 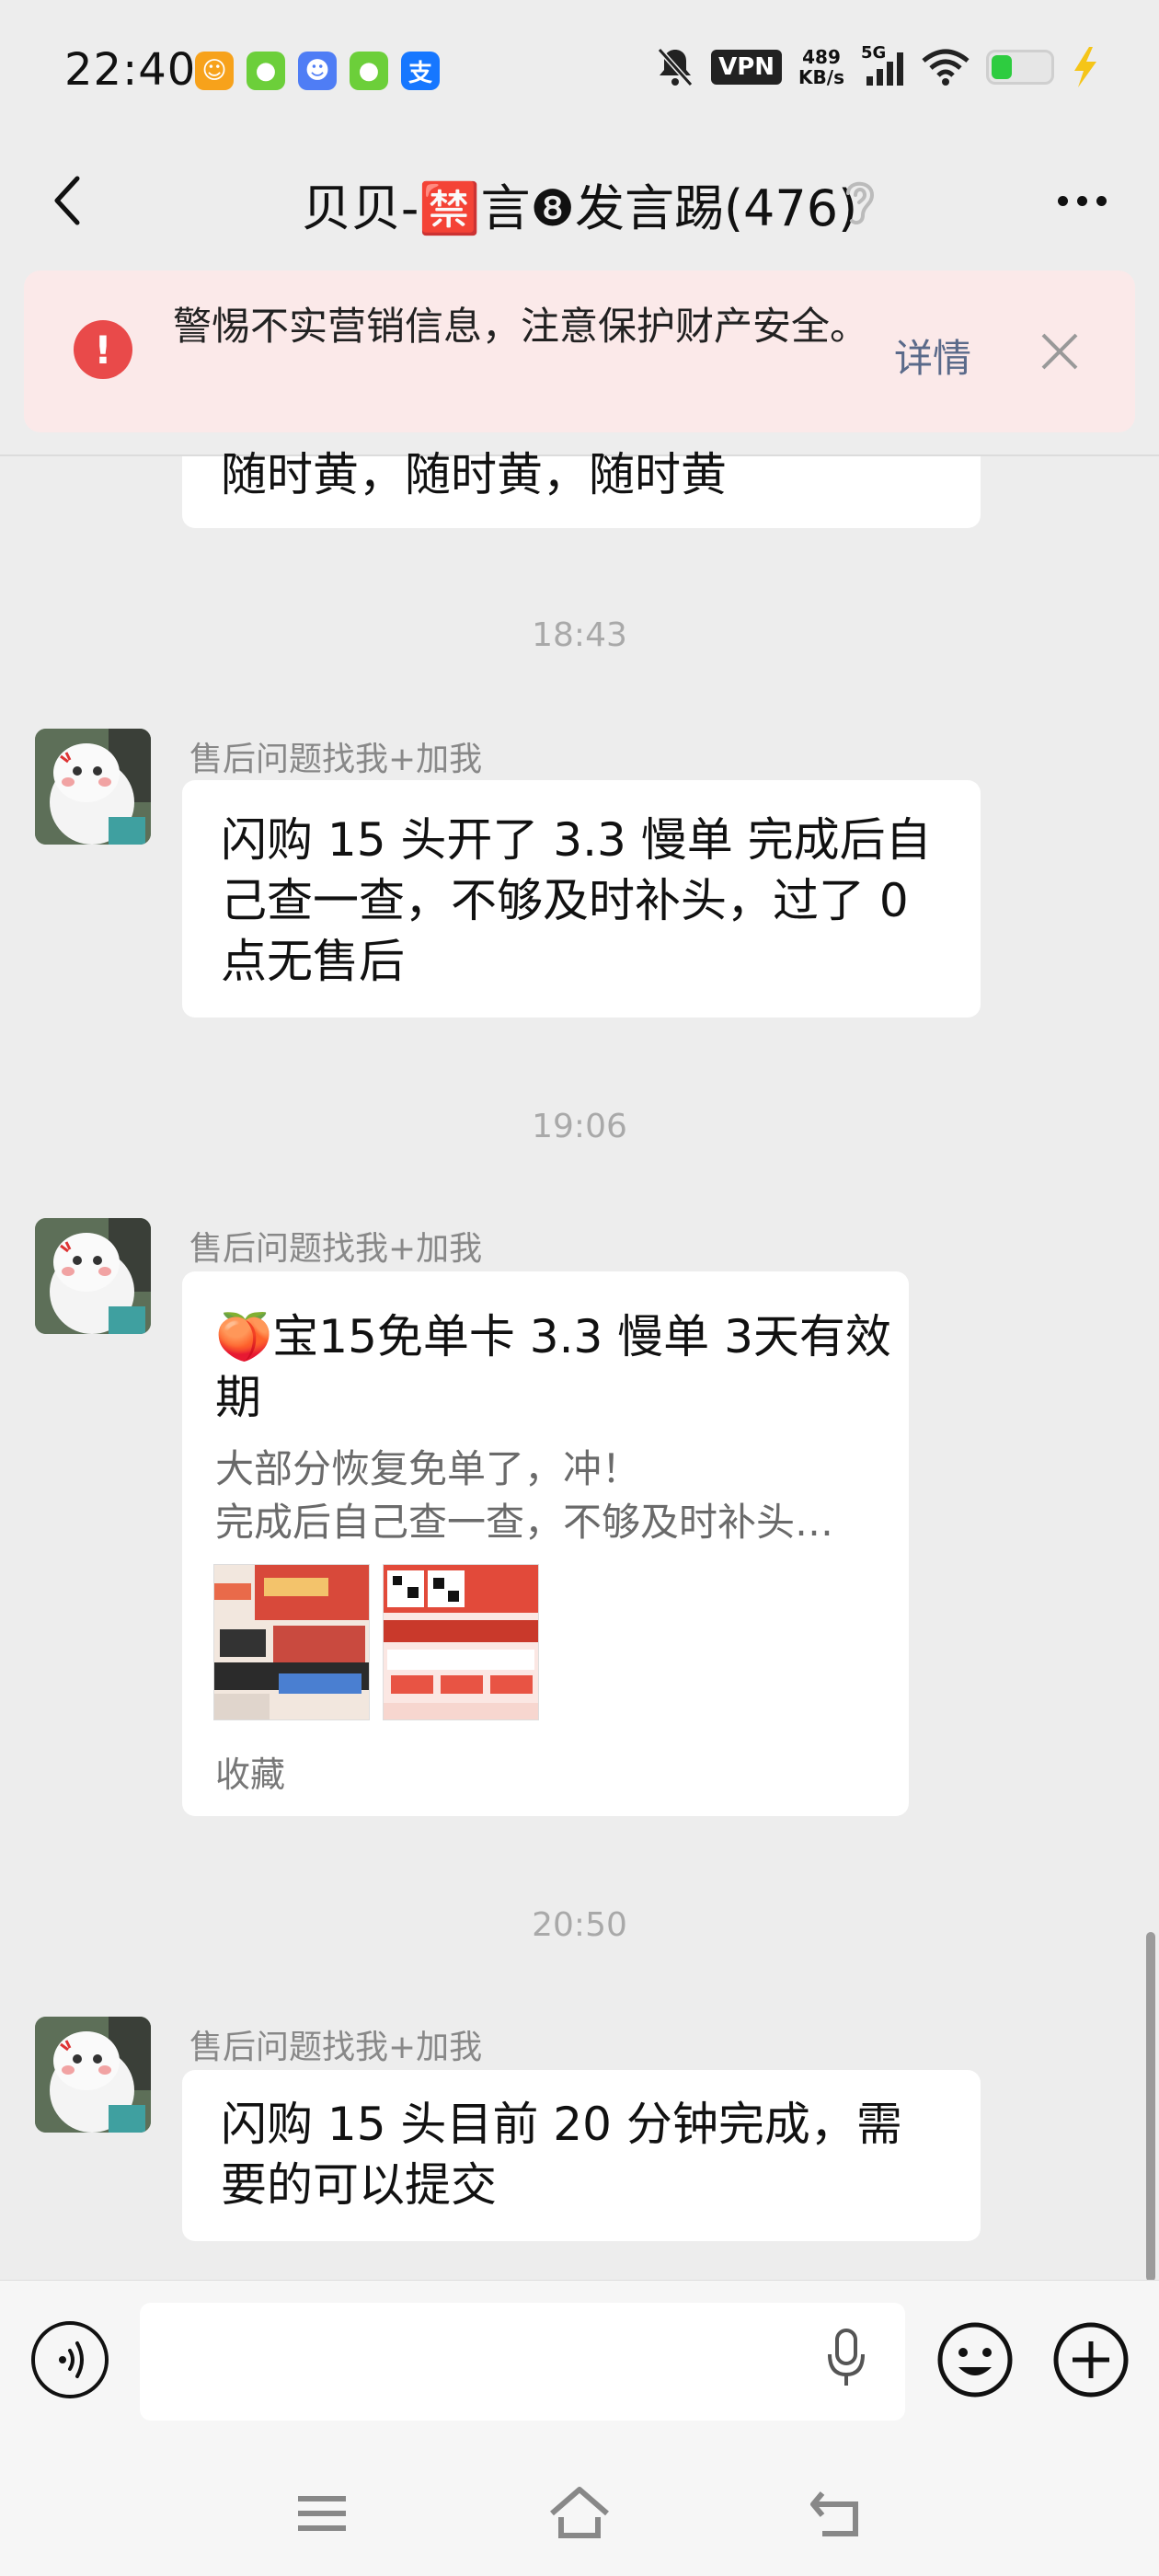 What do you see at coordinates (579, 635) in the screenshot?
I see `timestamp: 18:43` at bounding box center [579, 635].